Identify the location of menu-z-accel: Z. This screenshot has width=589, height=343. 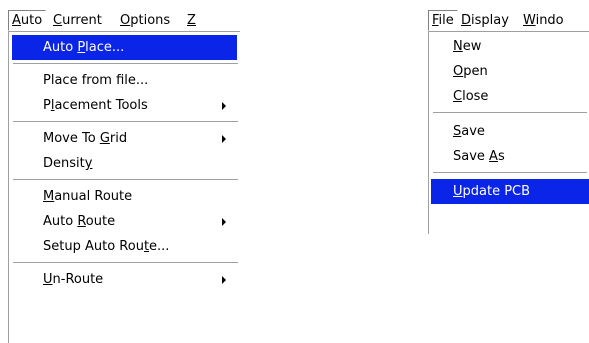
(191, 20).